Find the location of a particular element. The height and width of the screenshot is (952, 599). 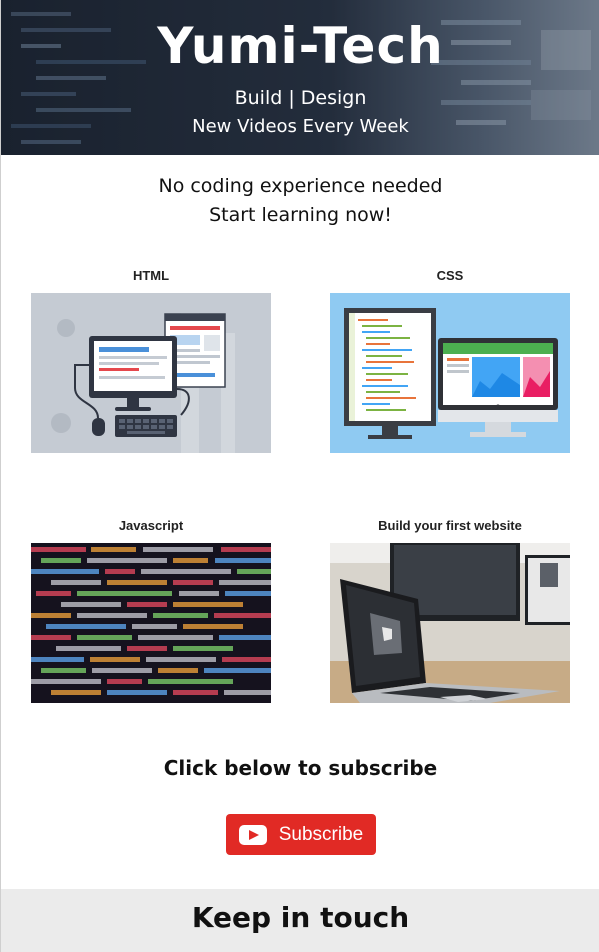

desktop-computer-illustration is located at coordinates (151, 373).